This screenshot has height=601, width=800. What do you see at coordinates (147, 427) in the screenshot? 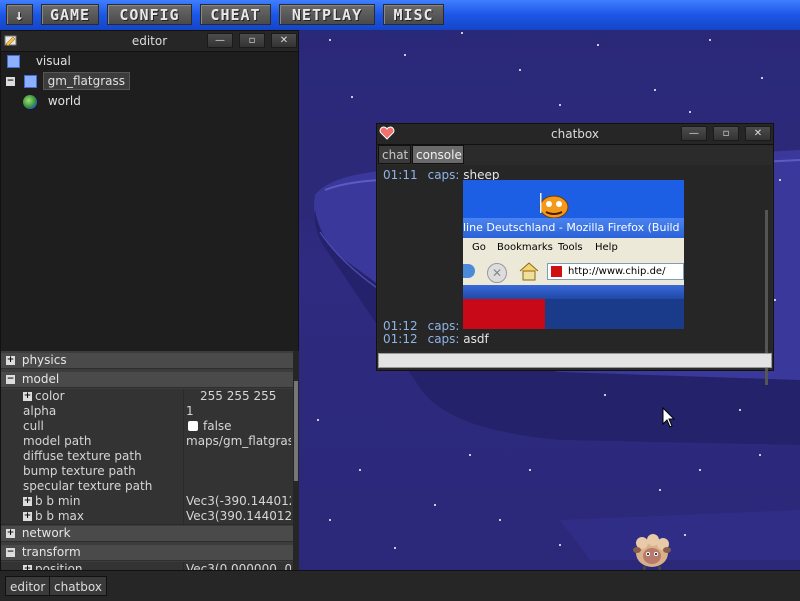
I see `prop-row-cull: cull false` at bounding box center [147, 427].